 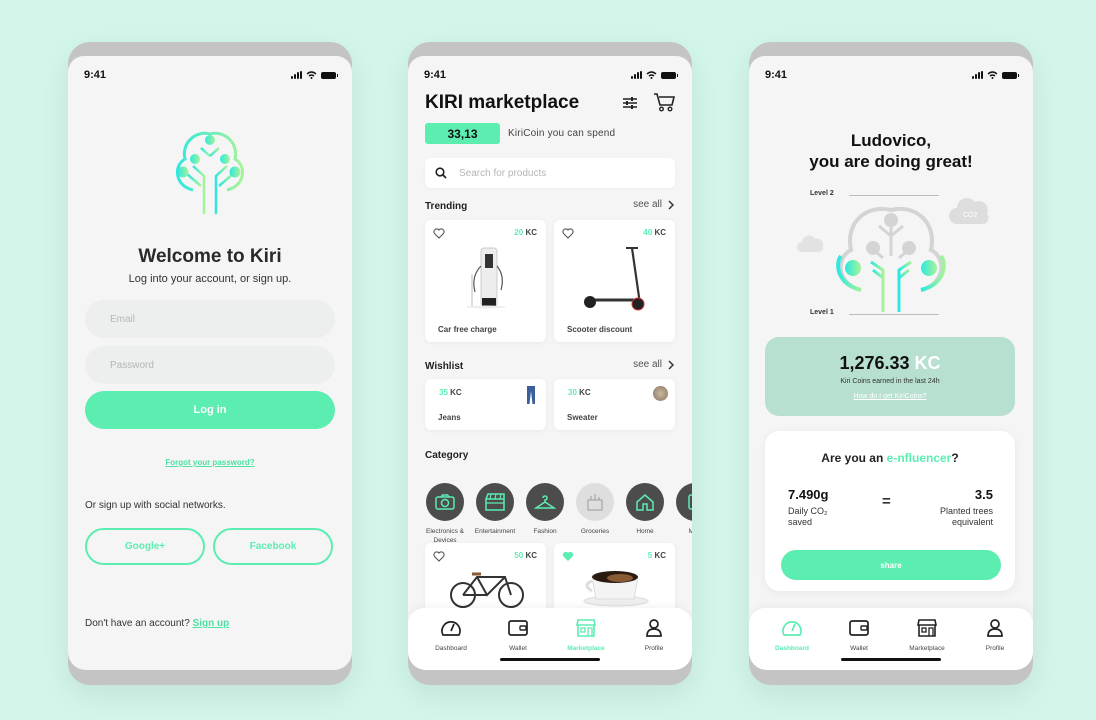 I want to click on heart-filled-icon, so click(x=568, y=556).